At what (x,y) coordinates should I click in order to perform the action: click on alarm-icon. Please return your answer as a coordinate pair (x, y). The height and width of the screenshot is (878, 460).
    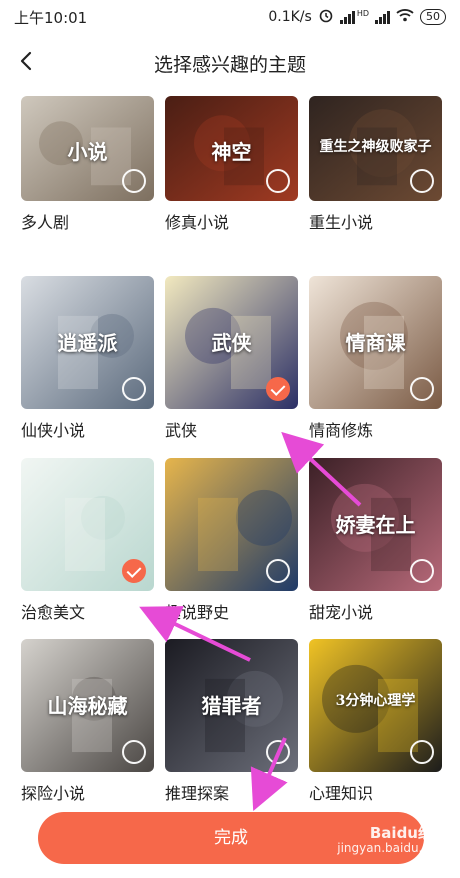
    Looking at the image, I should click on (326, 17).